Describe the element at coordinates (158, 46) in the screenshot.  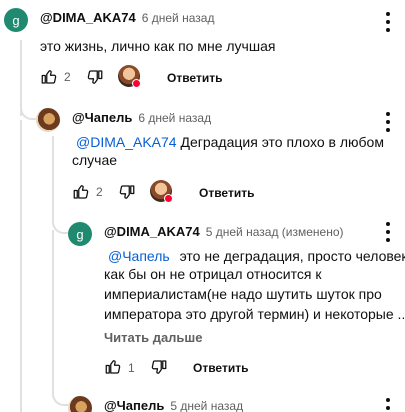
I see `comment-text: это жизнь, лично как по мне лучшая` at that location.